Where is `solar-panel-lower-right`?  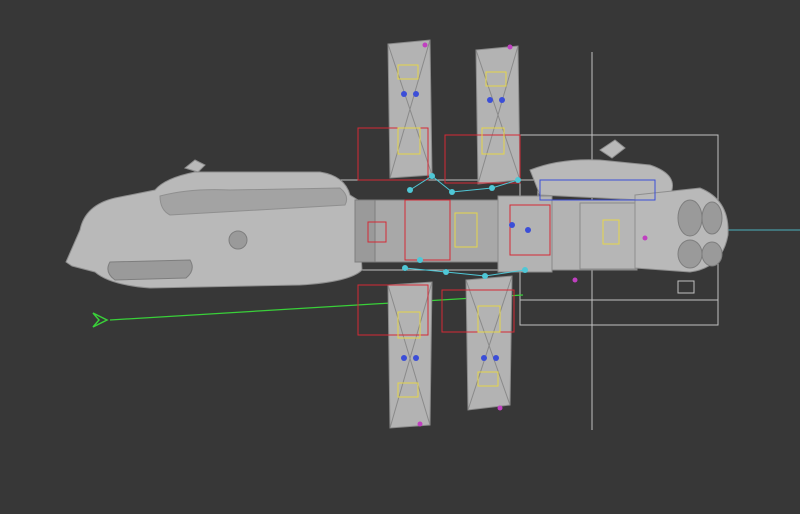 solar-panel-lower-right is located at coordinates (489, 343).